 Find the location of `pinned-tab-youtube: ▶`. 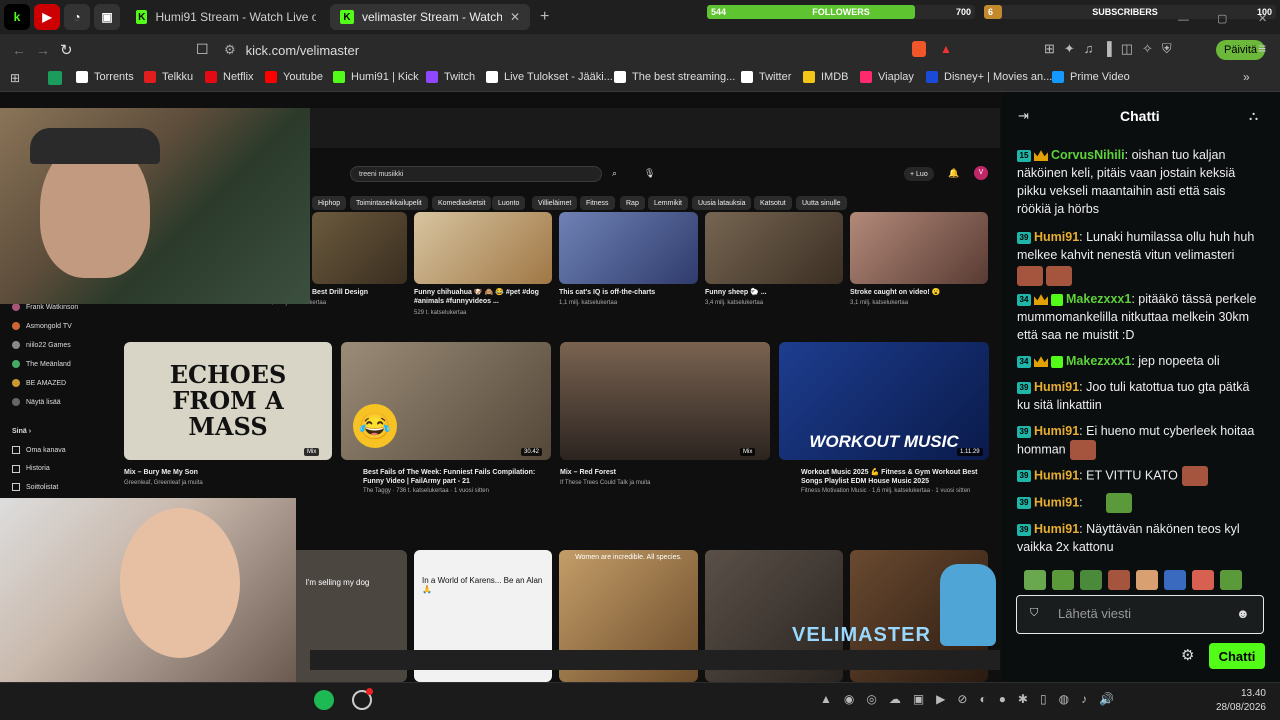

pinned-tab-youtube: ▶ is located at coordinates (47, 17).